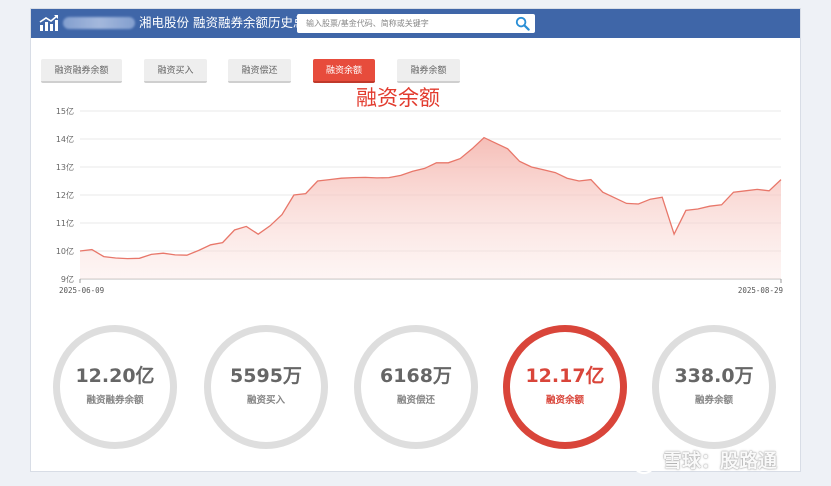 The width and height of the screenshot is (831, 486). Describe the element at coordinates (81, 71) in the screenshot. I see `tab-margin-total: 融资融券余额` at that location.